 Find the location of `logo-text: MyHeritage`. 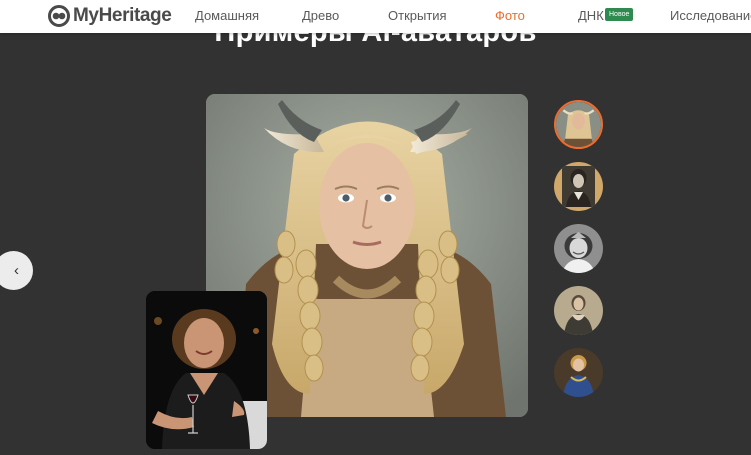

logo-text: MyHeritage is located at coordinates (122, 15).